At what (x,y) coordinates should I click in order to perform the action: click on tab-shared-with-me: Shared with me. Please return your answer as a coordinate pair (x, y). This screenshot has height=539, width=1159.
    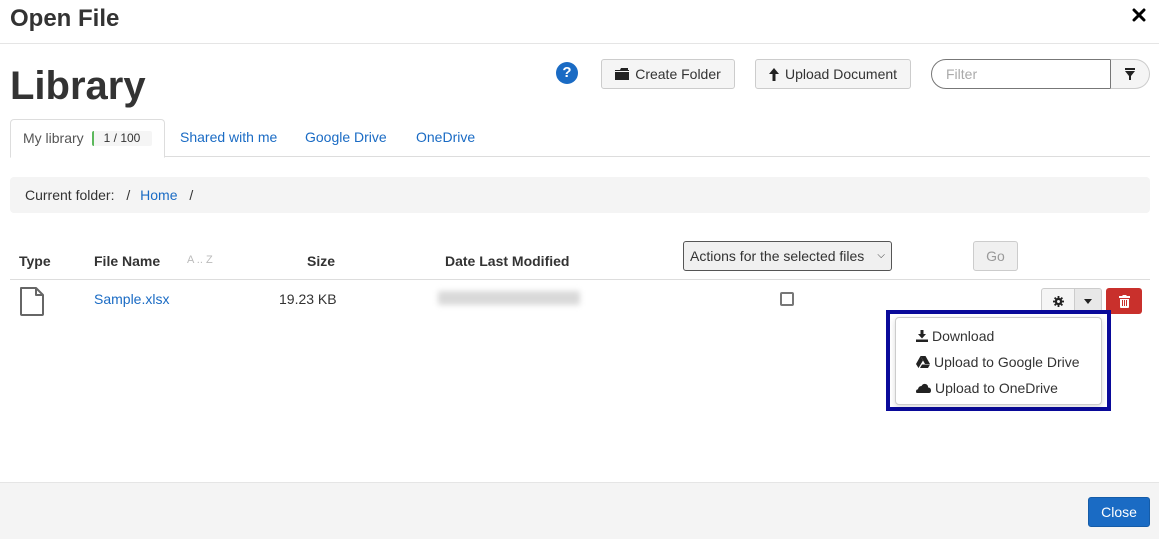
    Looking at the image, I should click on (228, 138).